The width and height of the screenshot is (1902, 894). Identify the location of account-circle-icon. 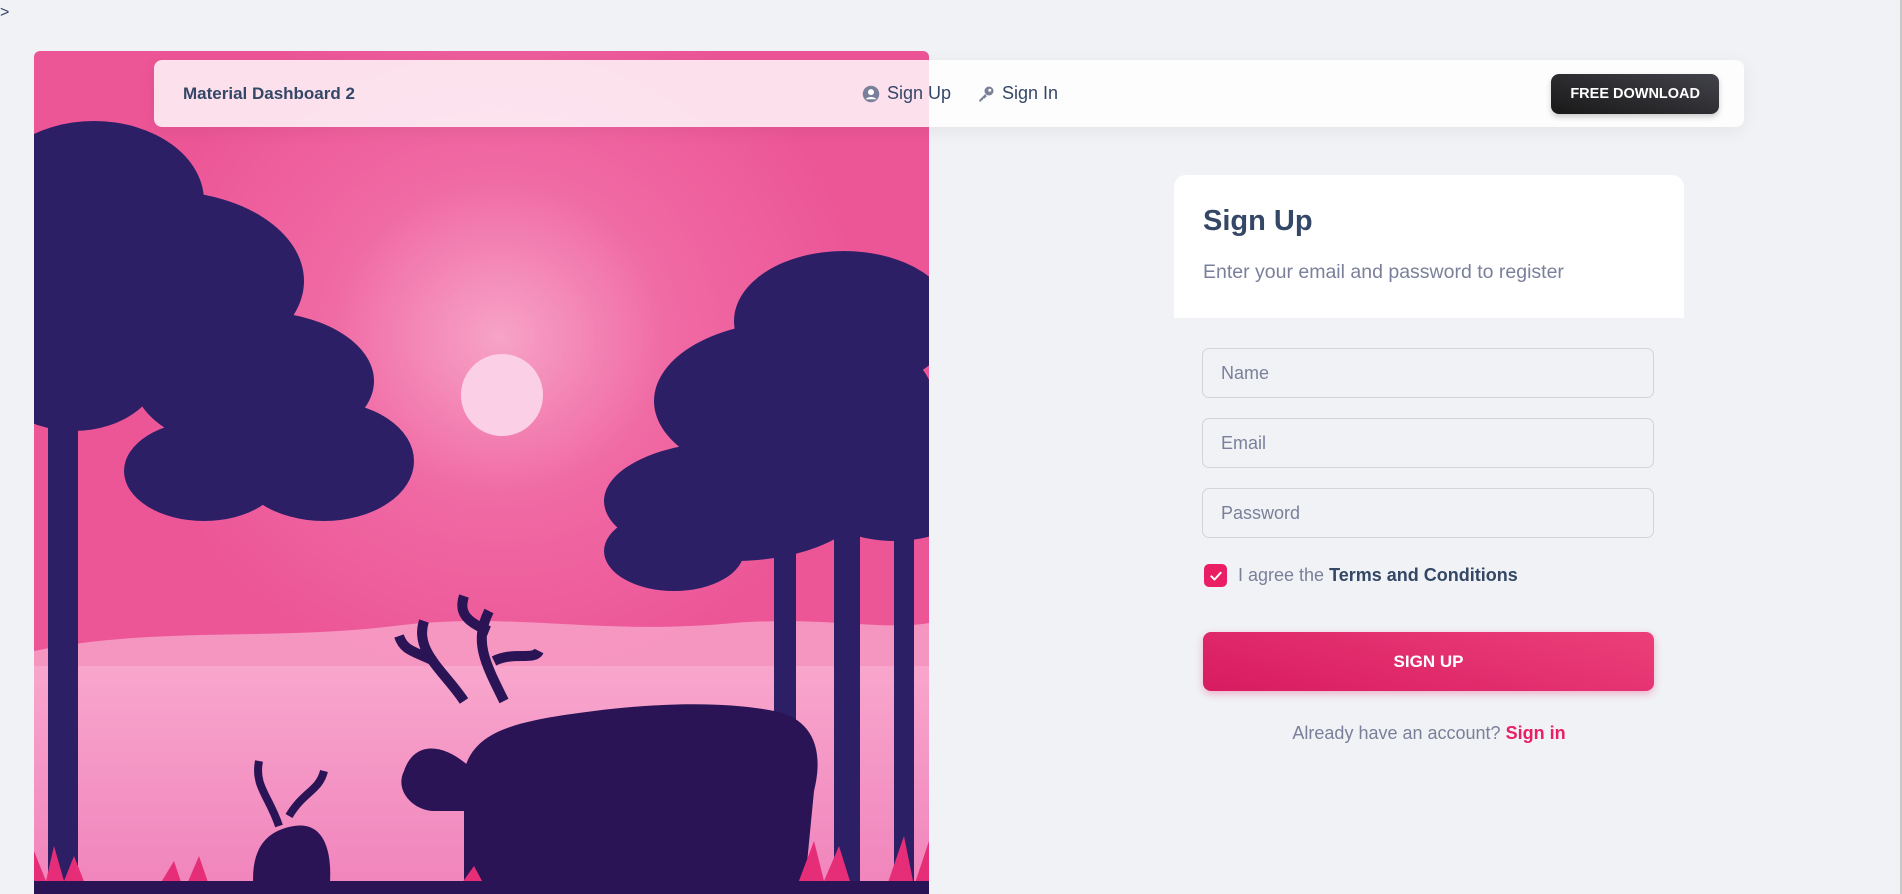
(871, 94).